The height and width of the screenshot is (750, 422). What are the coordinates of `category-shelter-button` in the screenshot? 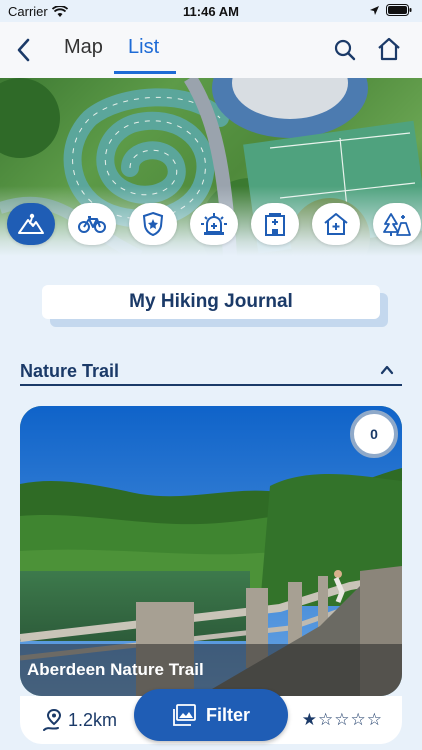 It's located at (336, 224).